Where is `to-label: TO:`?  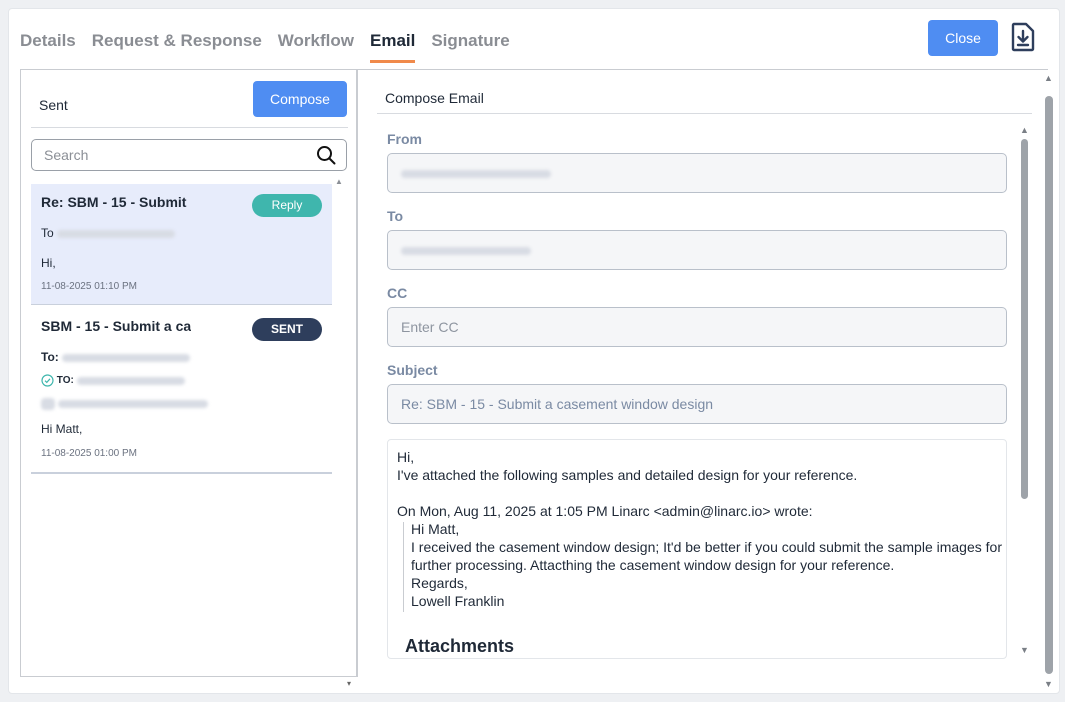
to-label: TO: is located at coordinates (65, 381).